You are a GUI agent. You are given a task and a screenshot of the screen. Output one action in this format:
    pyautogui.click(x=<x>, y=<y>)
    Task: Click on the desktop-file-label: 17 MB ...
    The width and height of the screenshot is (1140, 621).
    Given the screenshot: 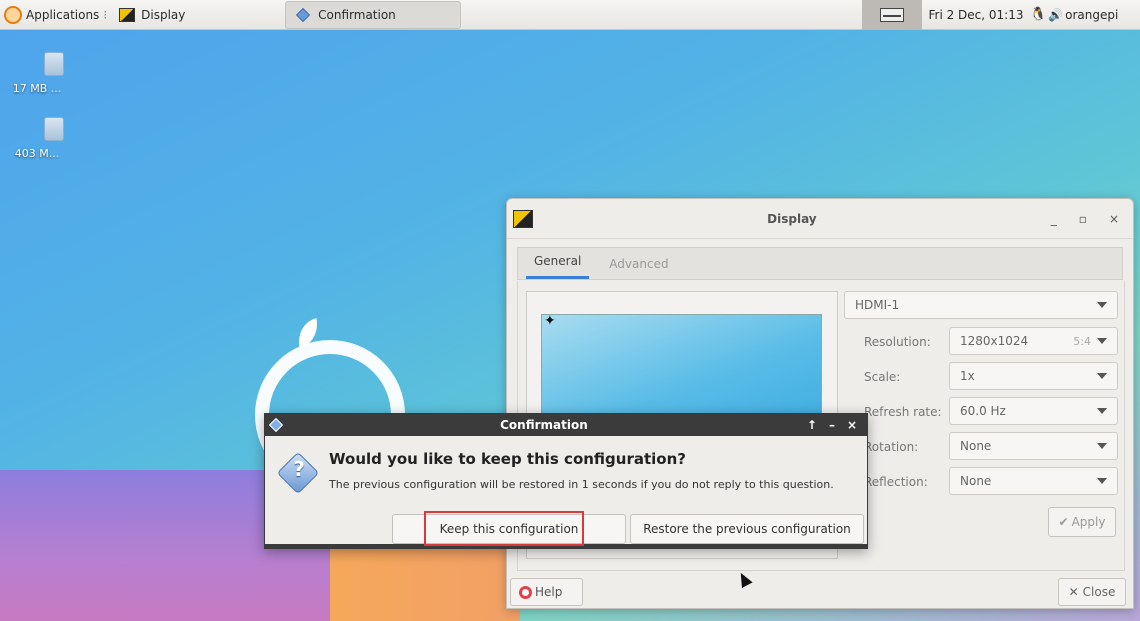 What is the action you would take?
    pyautogui.click(x=37, y=88)
    